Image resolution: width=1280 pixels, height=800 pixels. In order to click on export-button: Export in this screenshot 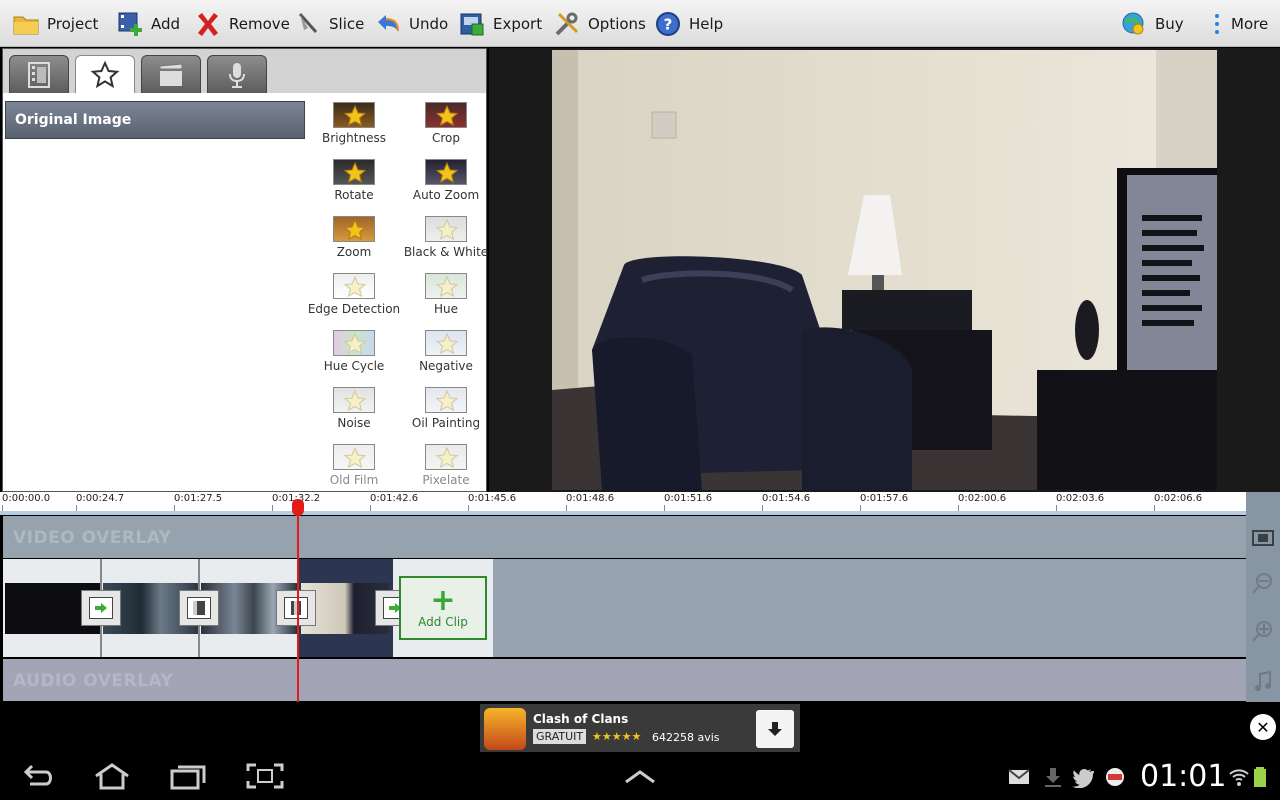, I will do `click(500, 23)`.